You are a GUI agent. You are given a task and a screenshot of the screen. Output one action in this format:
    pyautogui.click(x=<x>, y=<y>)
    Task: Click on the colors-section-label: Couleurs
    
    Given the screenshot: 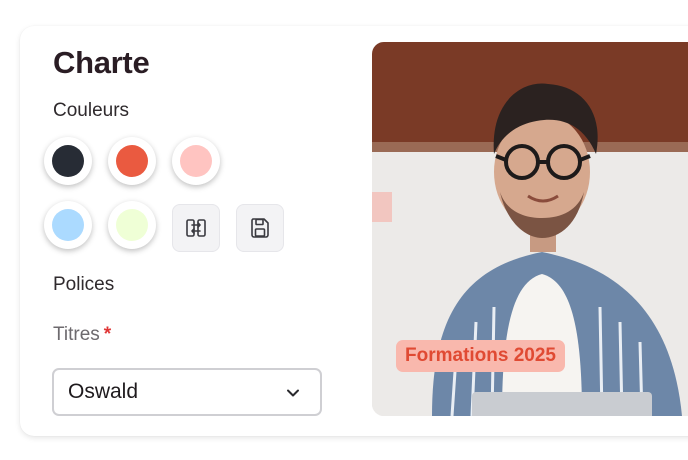 What is the action you would take?
    pyautogui.click(x=91, y=110)
    